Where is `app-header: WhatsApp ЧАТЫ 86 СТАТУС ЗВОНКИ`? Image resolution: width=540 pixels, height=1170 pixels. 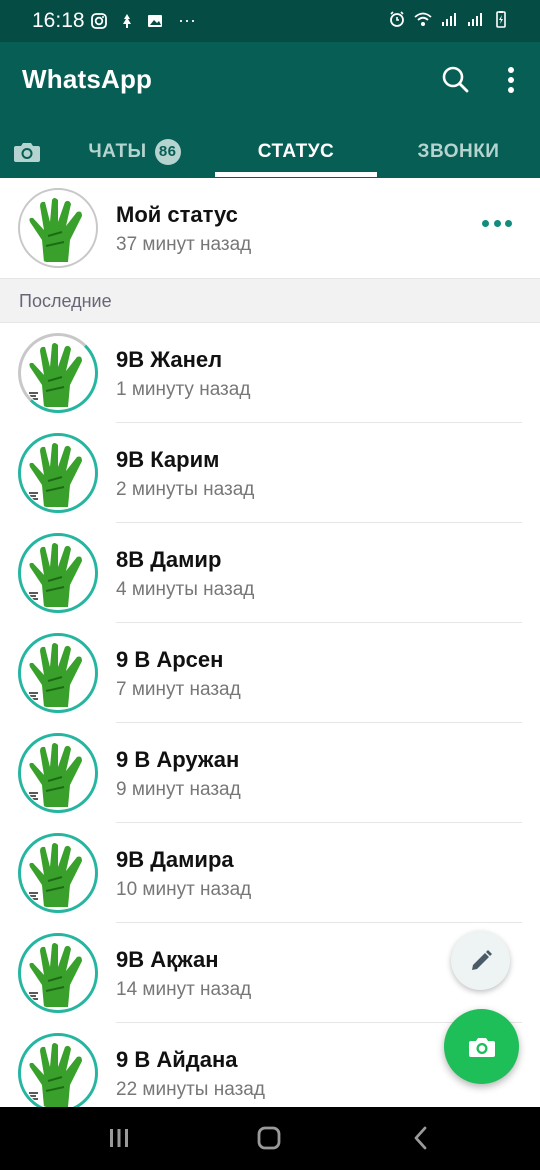
app-header: WhatsApp ЧАТЫ 86 СТАТУС ЗВОНКИ is located at coordinates (270, 110).